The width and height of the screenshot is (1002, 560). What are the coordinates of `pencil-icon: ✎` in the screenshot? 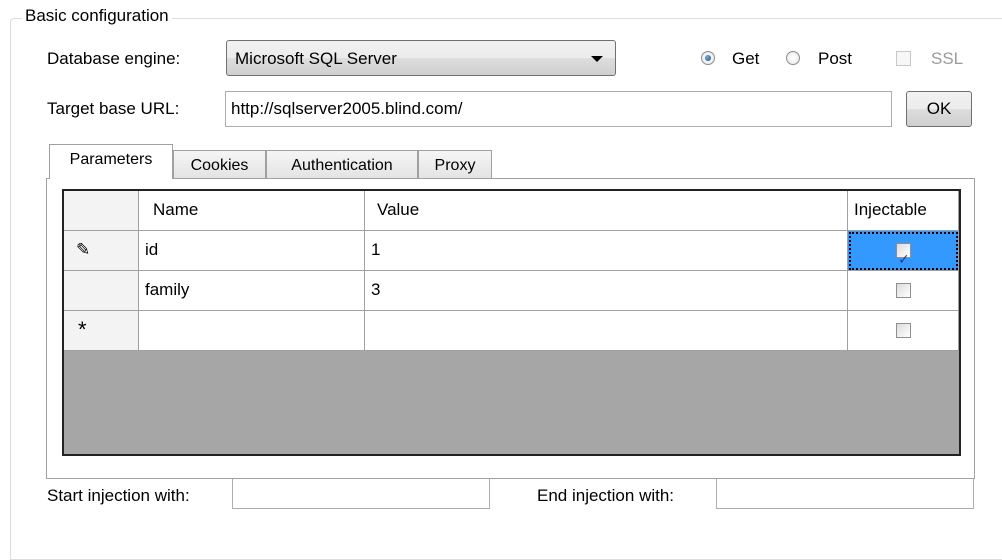 It's located at (101, 251).